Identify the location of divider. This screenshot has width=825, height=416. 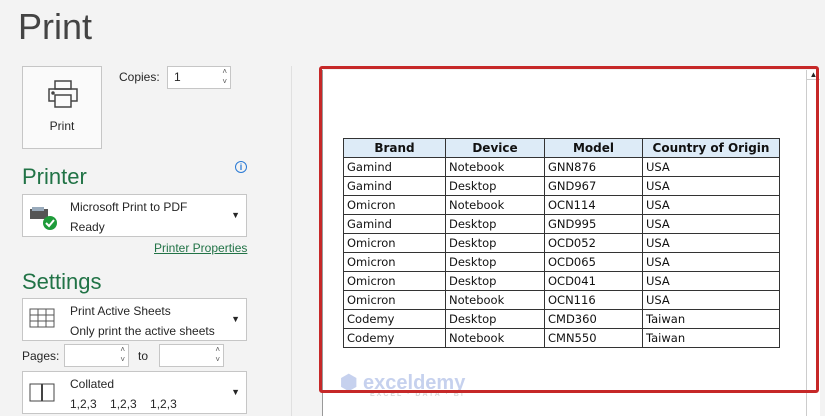
(291, 241).